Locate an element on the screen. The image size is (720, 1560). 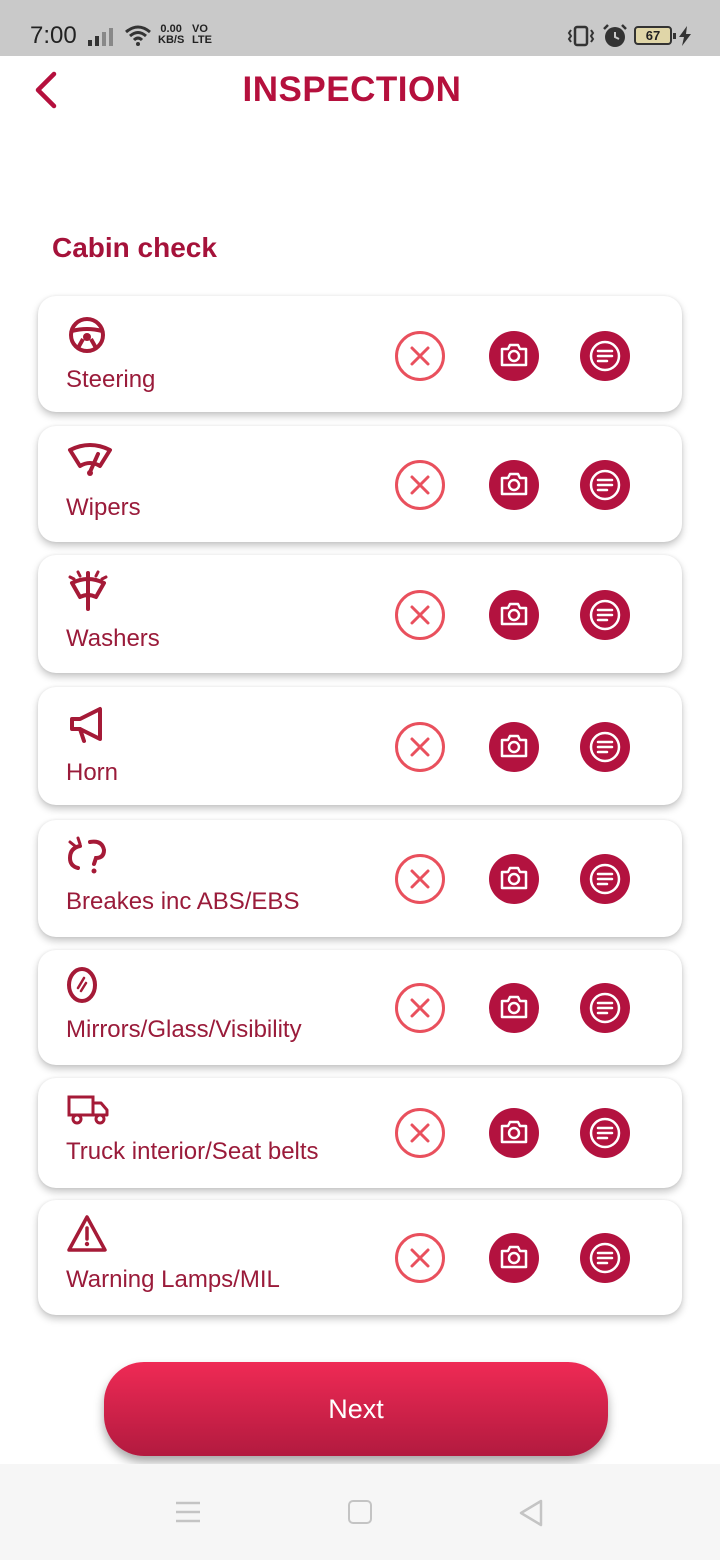
net-speed: 0.00 KB/S is located at coordinates (171, 35).